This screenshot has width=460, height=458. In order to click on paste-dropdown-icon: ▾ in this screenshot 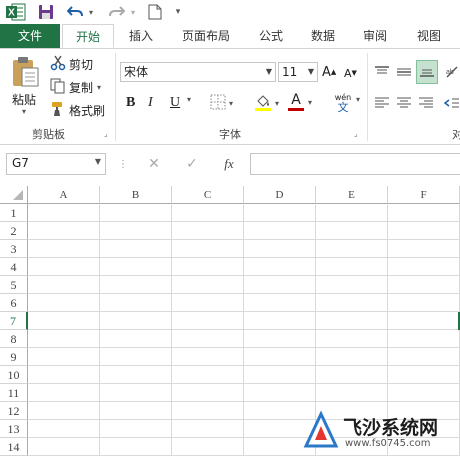, I will do `click(24, 111)`.